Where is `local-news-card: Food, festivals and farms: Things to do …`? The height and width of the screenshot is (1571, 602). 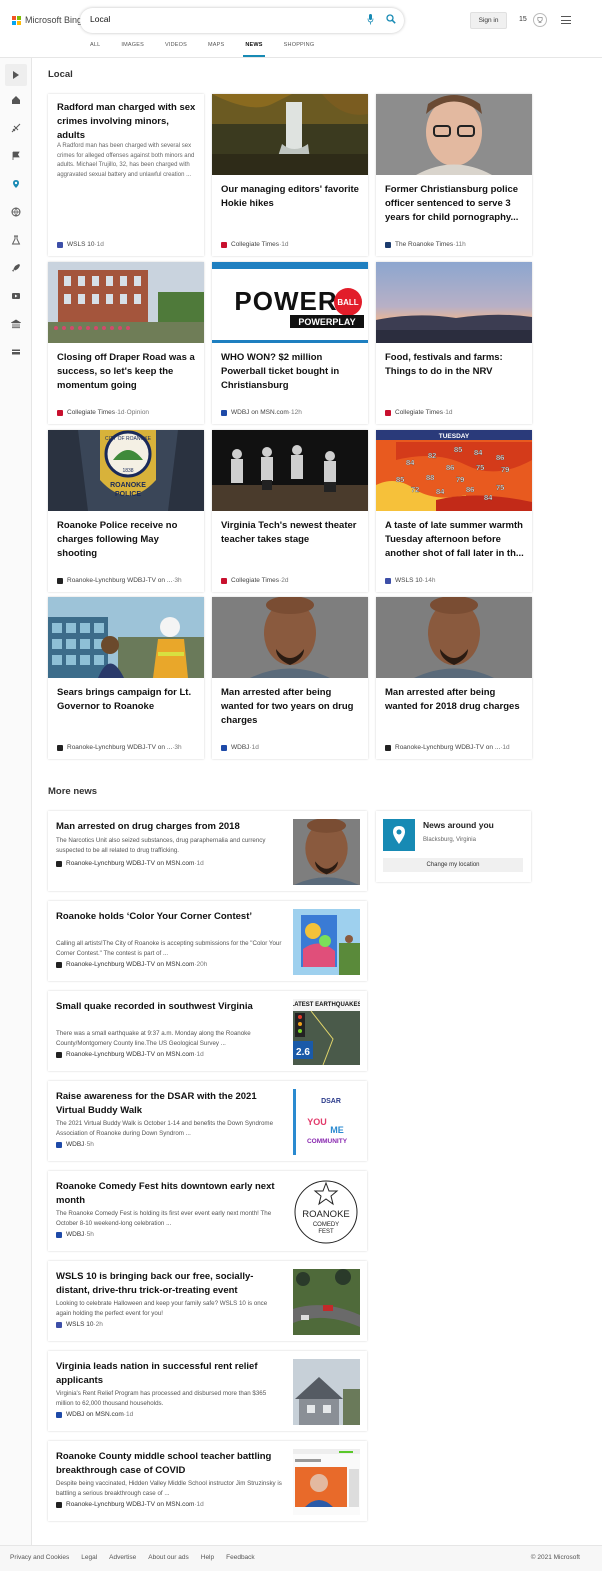 local-news-card: Food, festivals and farms: Things to do … is located at coordinates (454, 343).